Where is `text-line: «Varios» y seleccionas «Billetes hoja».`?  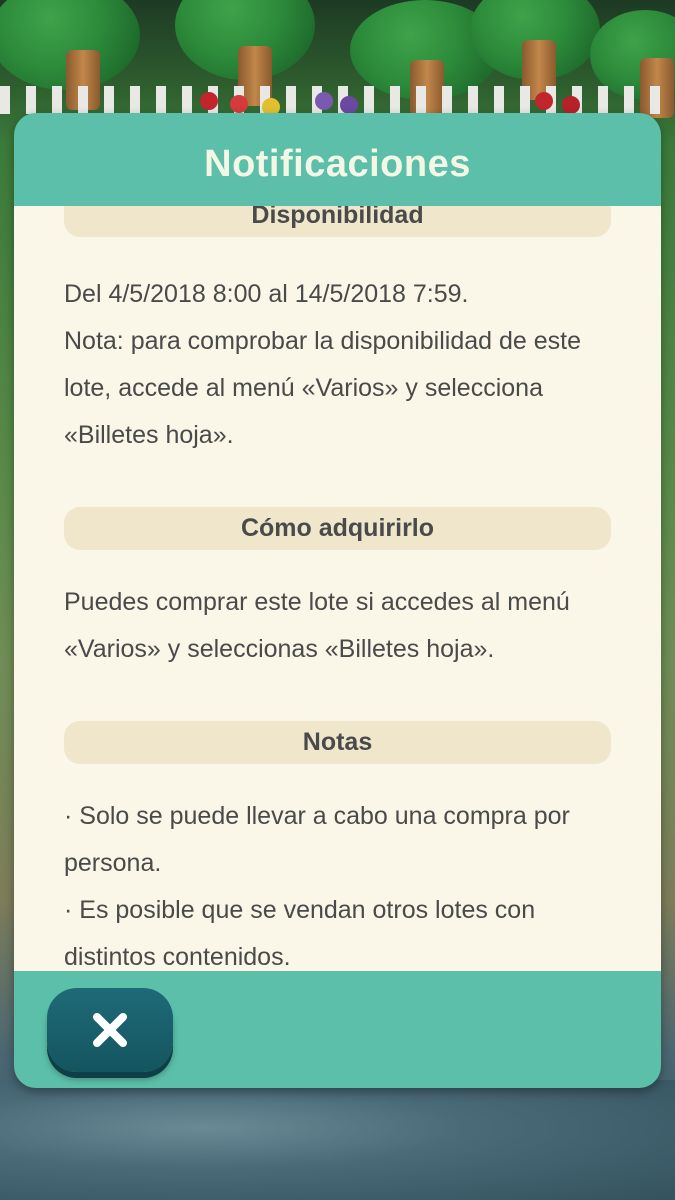
text-line: «Varios» y seleccionas «Billetes hoja». is located at coordinates (279, 649).